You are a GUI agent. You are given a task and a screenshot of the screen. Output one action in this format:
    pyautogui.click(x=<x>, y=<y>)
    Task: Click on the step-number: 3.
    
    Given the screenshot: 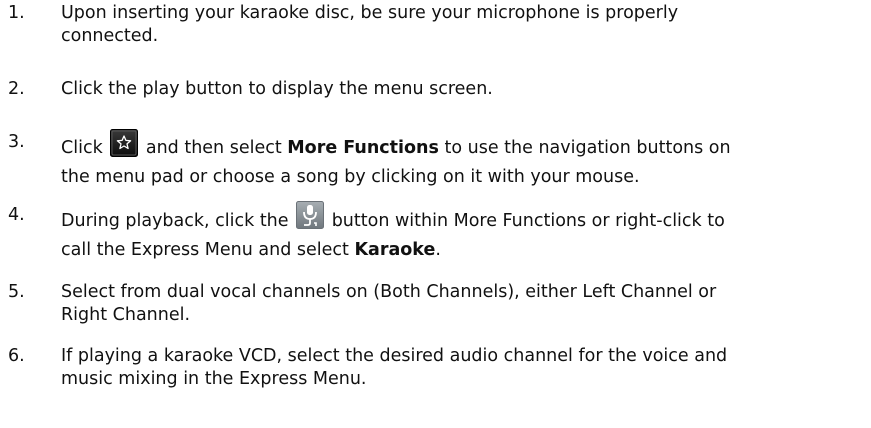 What is the action you would take?
    pyautogui.click(x=16, y=142)
    